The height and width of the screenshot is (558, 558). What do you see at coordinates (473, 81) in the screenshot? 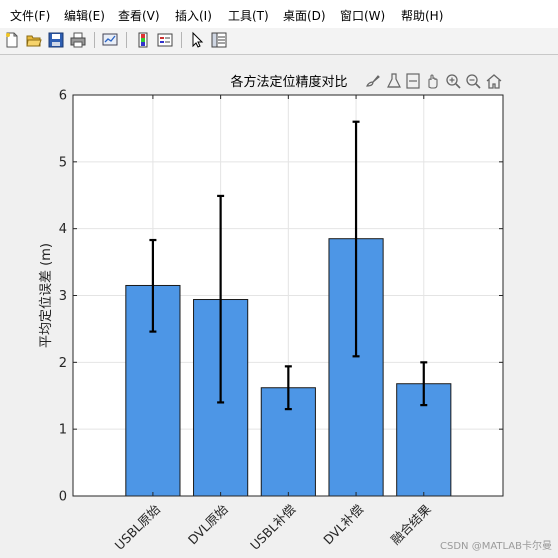
I see `zoom-out-icon` at bounding box center [473, 81].